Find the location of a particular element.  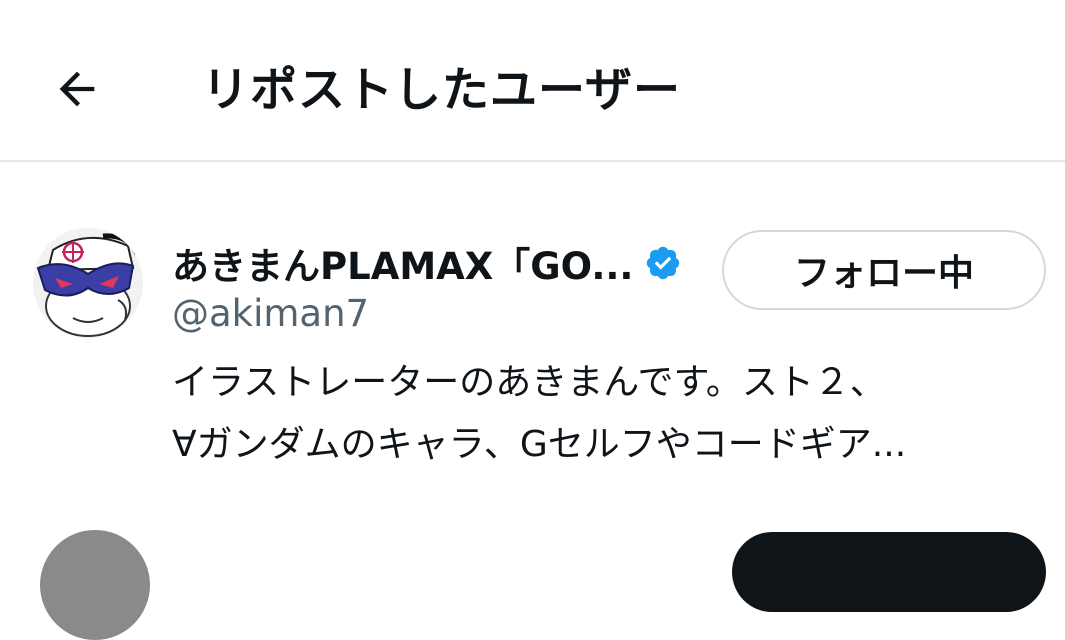

arrow-left-icon is located at coordinates (77, 89).